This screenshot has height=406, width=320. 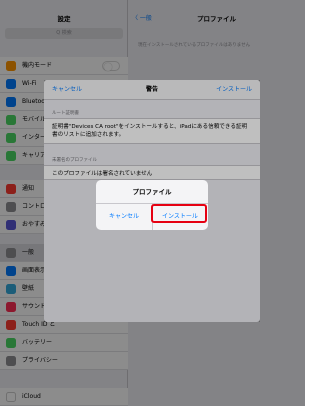 What do you see at coordinates (152, 192) in the screenshot?
I see `alert-title: プロファイル` at bounding box center [152, 192].